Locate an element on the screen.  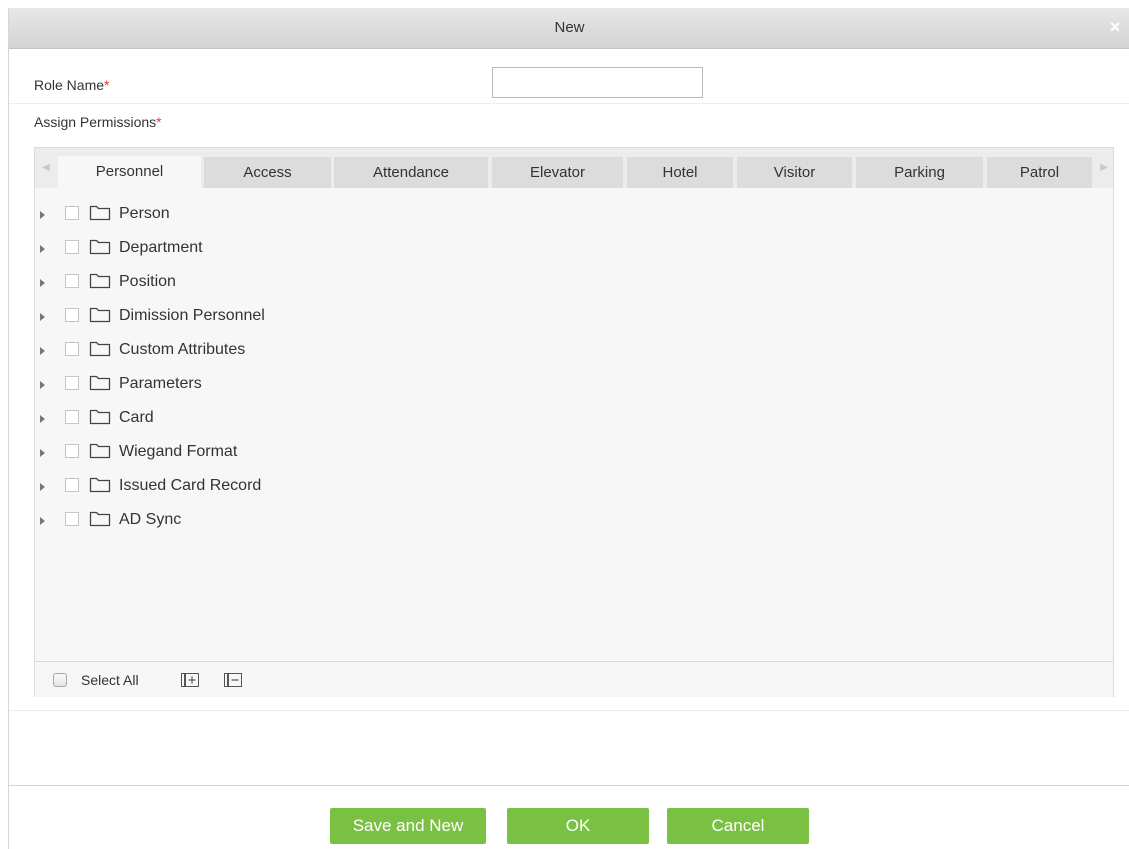
tab-visitor: Visitor is located at coordinates (794, 172).